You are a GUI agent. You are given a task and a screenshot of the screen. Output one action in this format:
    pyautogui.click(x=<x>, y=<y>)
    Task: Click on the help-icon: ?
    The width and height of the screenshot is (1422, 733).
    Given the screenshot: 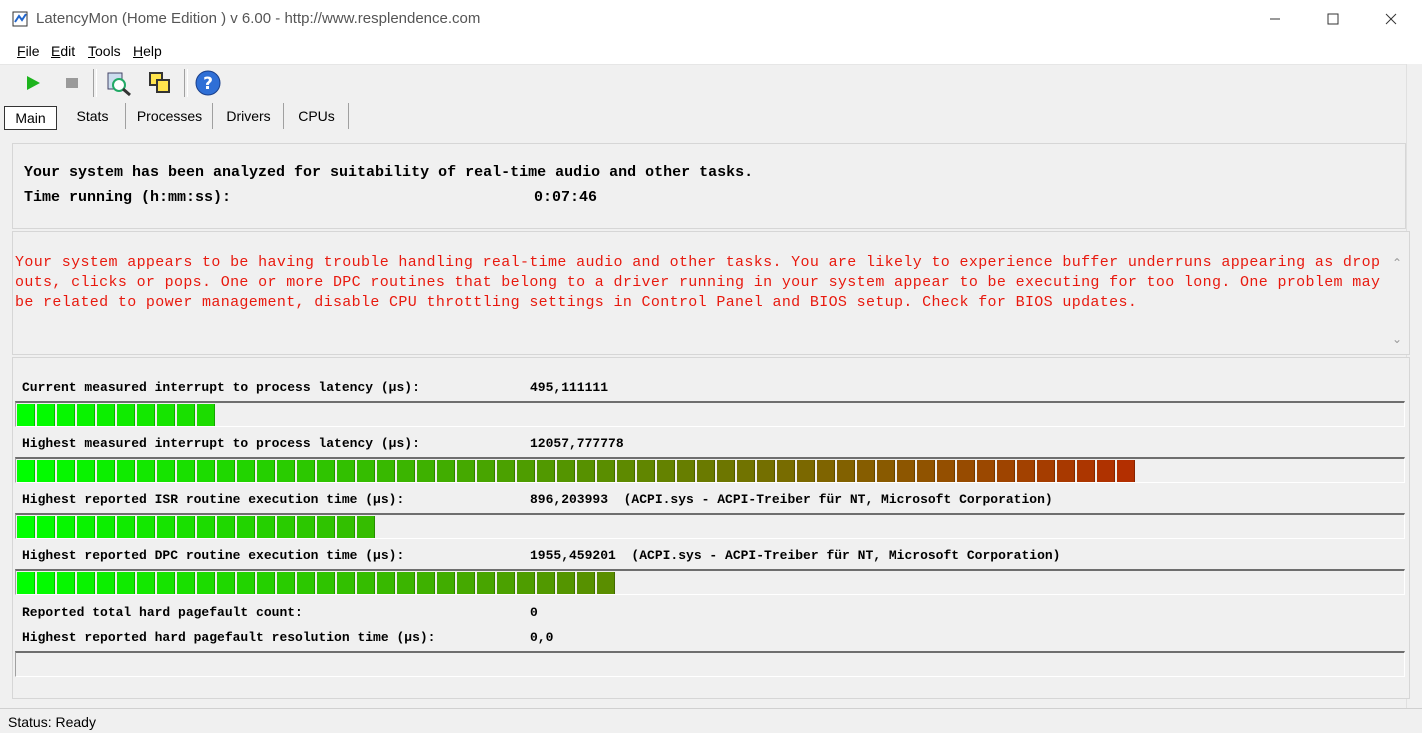 What is the action you would take?
    pyautogui.click(x=208, y=83)
    